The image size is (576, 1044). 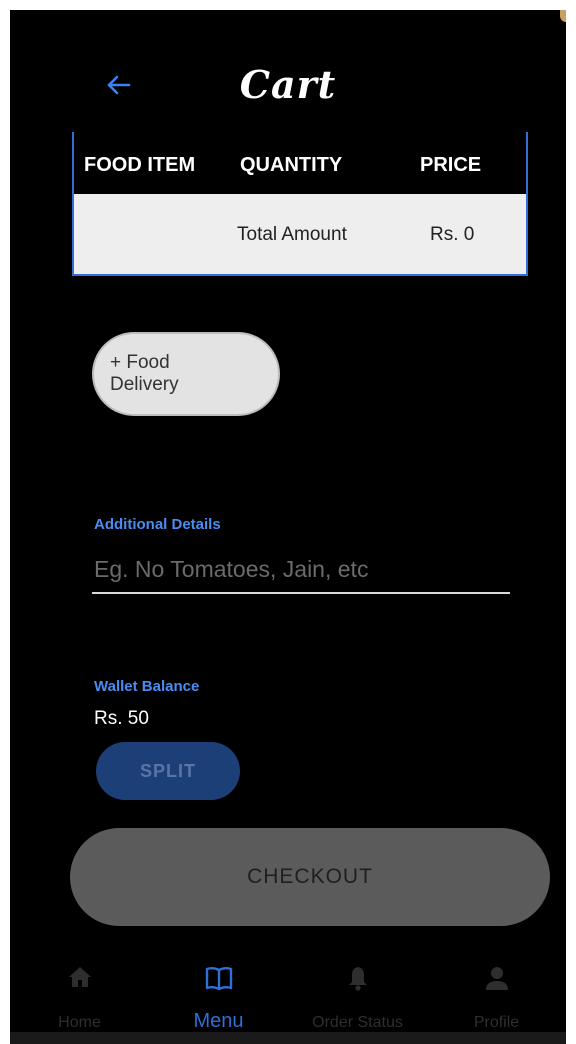 What do you see at coordinates (357, 1022) in the screenshot?
I see `nav-label-order-status: Order Status` at bounding box center [357, 1022].